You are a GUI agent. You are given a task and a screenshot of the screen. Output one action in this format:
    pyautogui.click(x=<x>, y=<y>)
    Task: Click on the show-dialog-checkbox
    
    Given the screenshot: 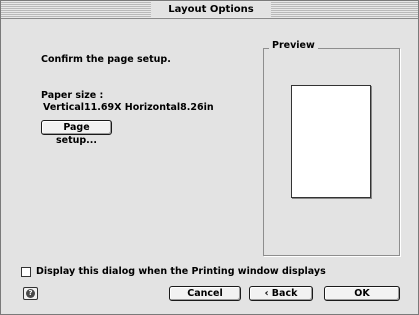 What is the action you would take?
    pyautogui.click(x=26, y=272)
    